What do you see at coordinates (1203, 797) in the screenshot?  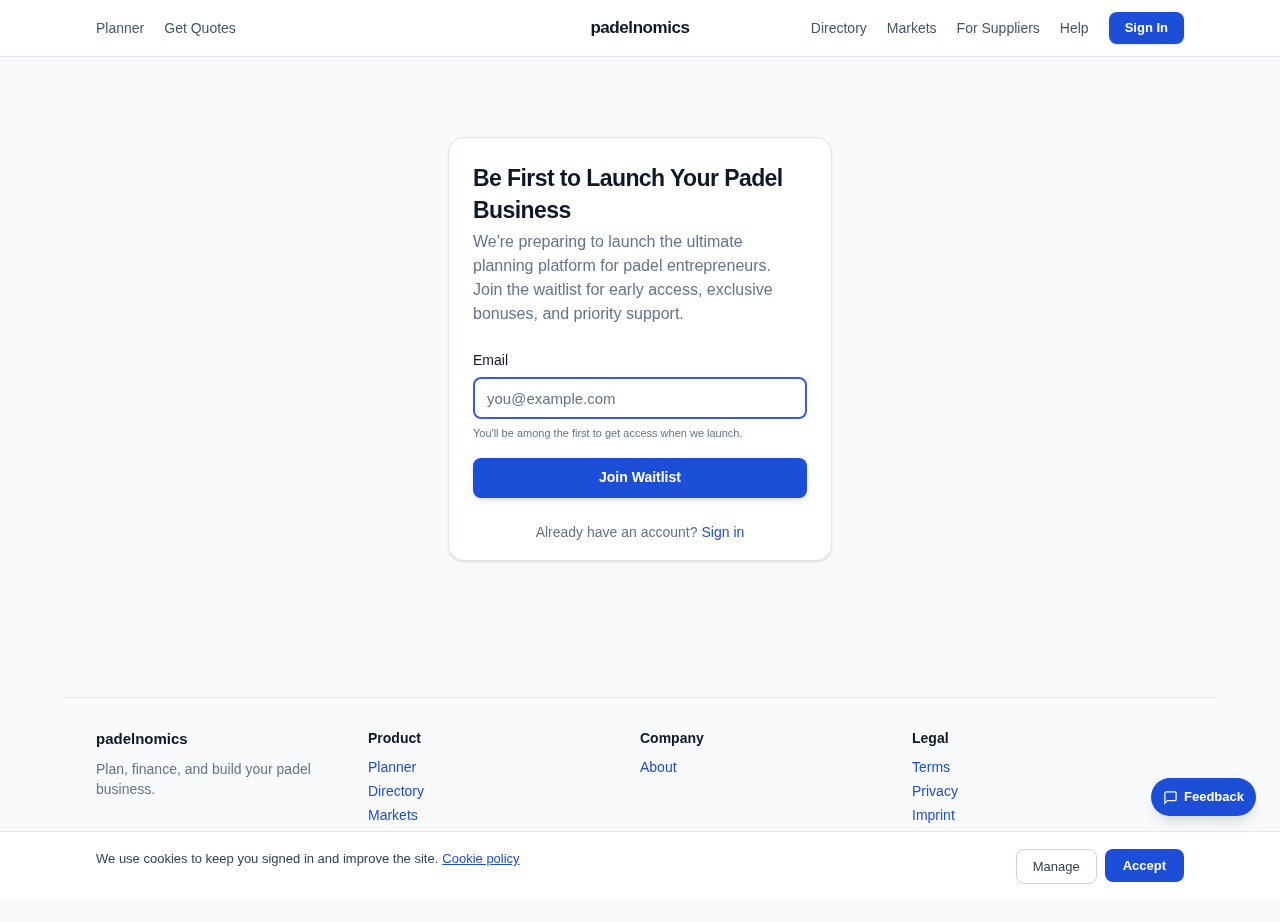 I see `feedback-button: Feedback` at bounding box center [1203, 797].